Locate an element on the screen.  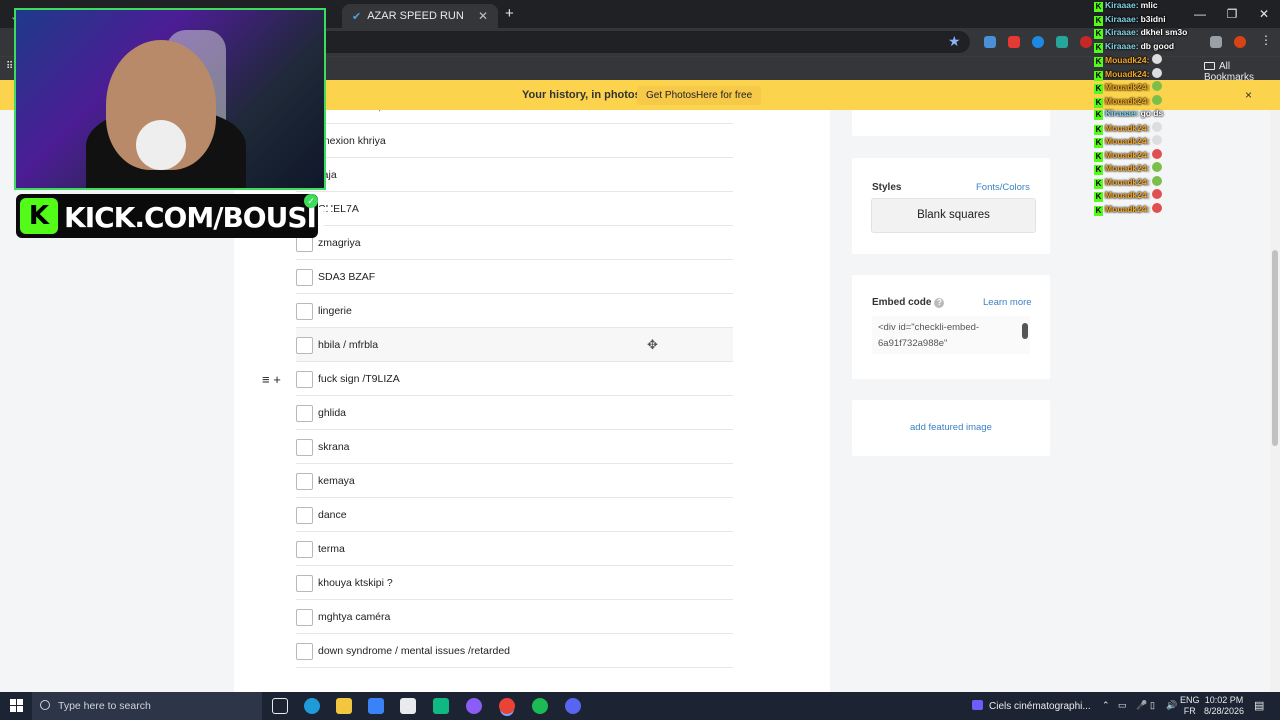
checklist-item-label: zmagriya is located at coordinates (339, 243).